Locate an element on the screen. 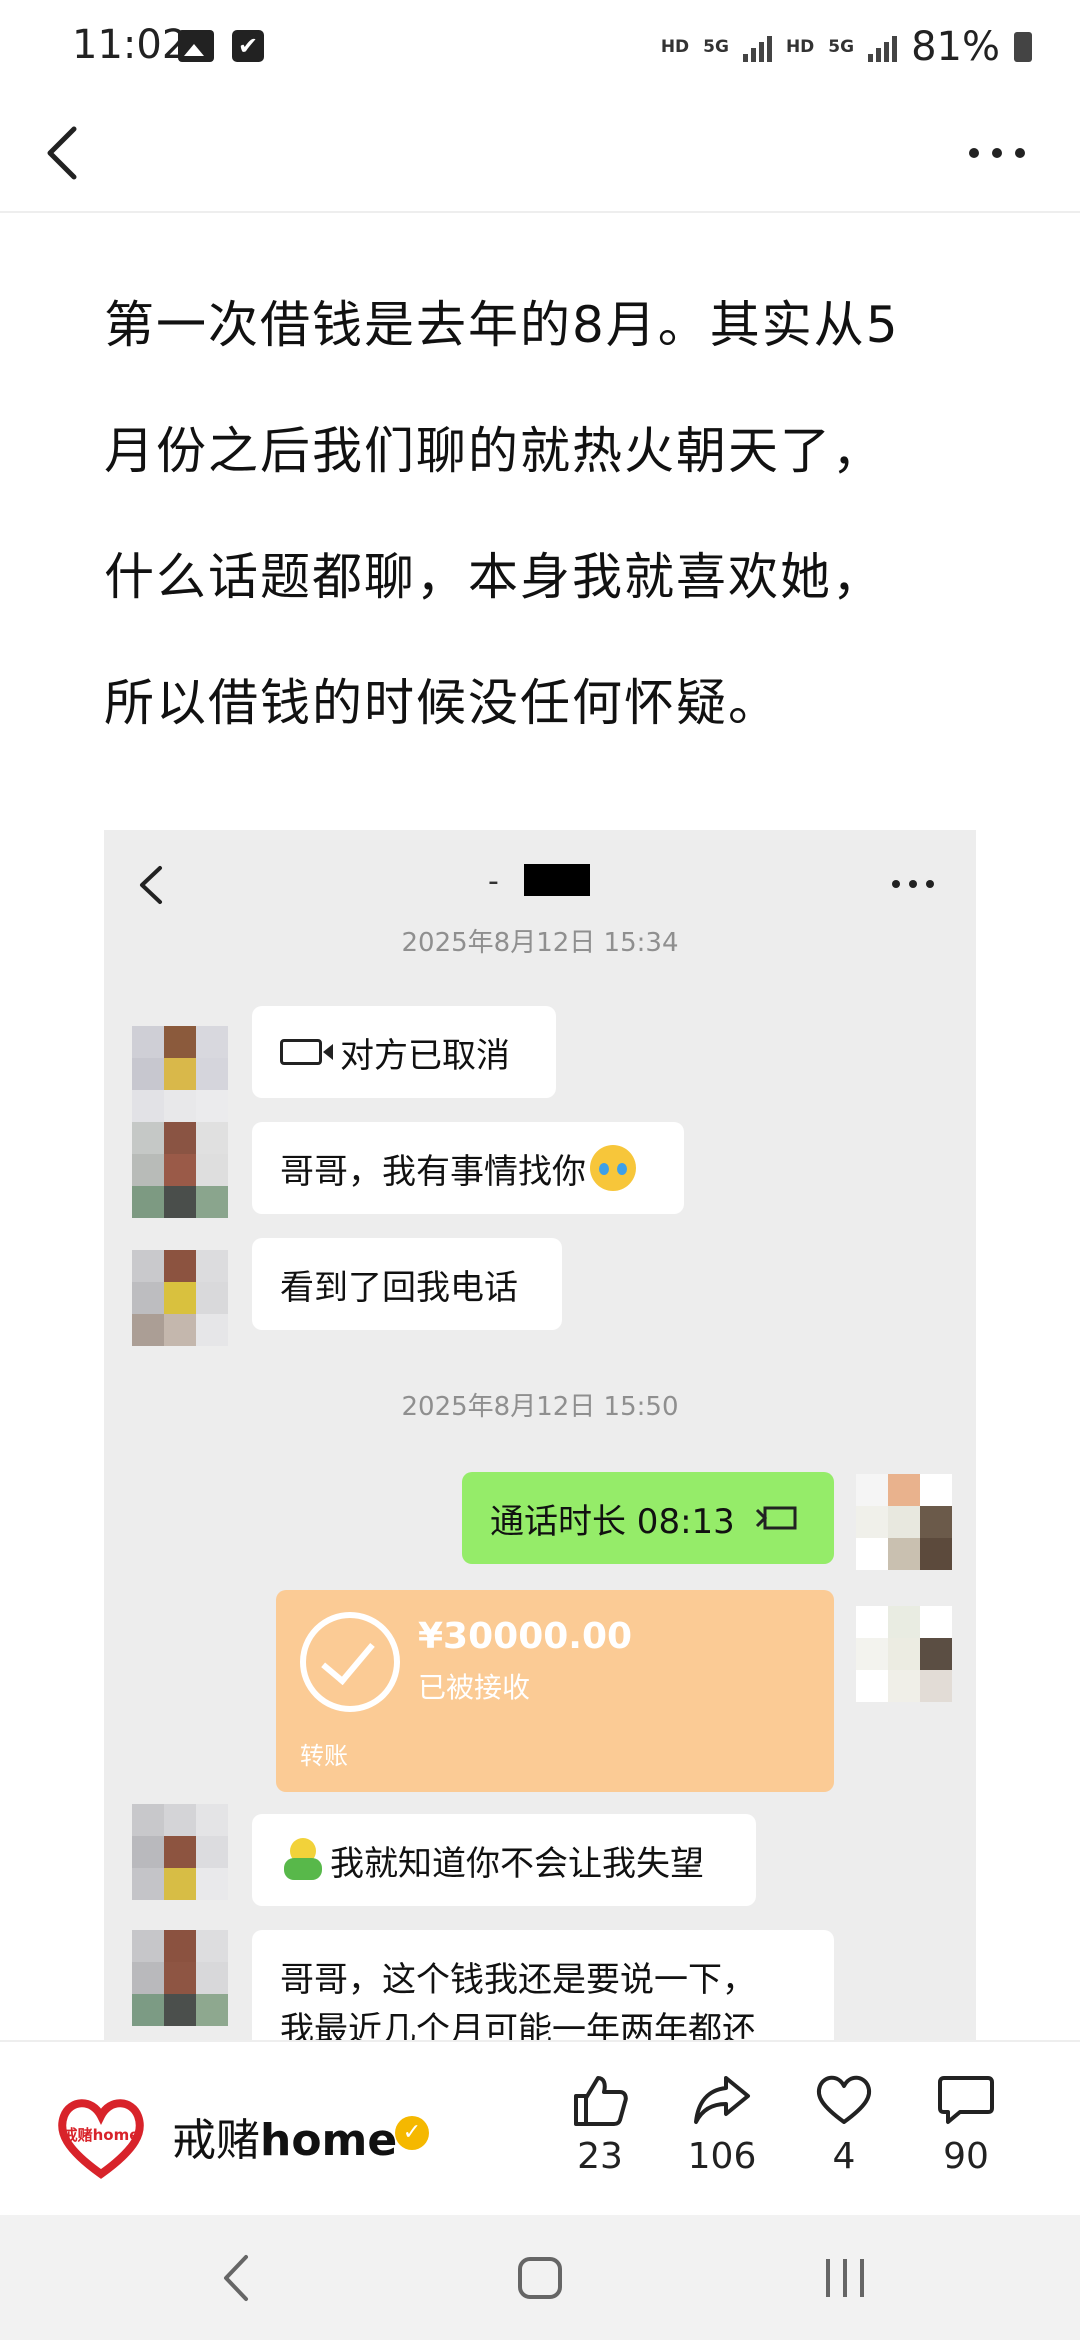 The image size is (1080, 2340). transfer-status: 已被接收 is located at coordinates (474, 1687).